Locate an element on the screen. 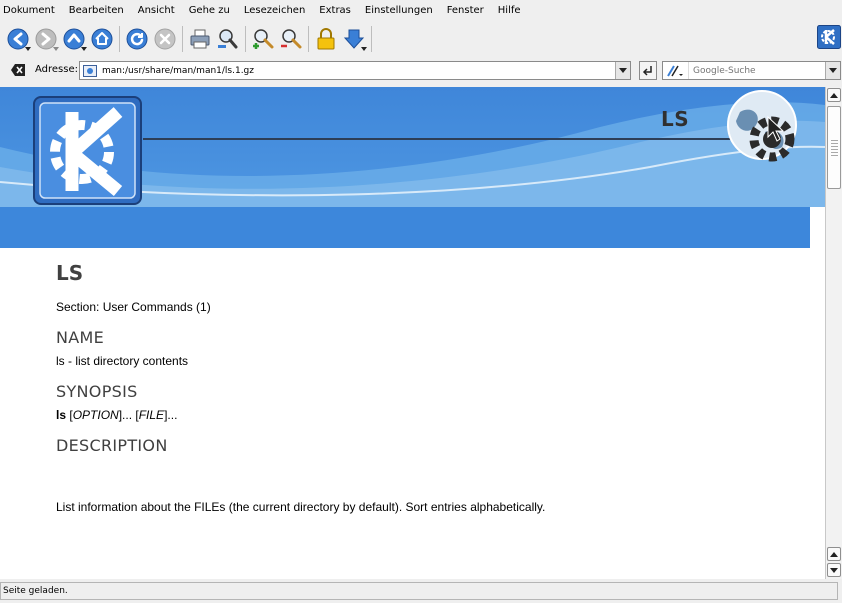 Image resolution: width=842 pixels, height=603 pixels. search-dropdown is located at coordinates (832, 70).